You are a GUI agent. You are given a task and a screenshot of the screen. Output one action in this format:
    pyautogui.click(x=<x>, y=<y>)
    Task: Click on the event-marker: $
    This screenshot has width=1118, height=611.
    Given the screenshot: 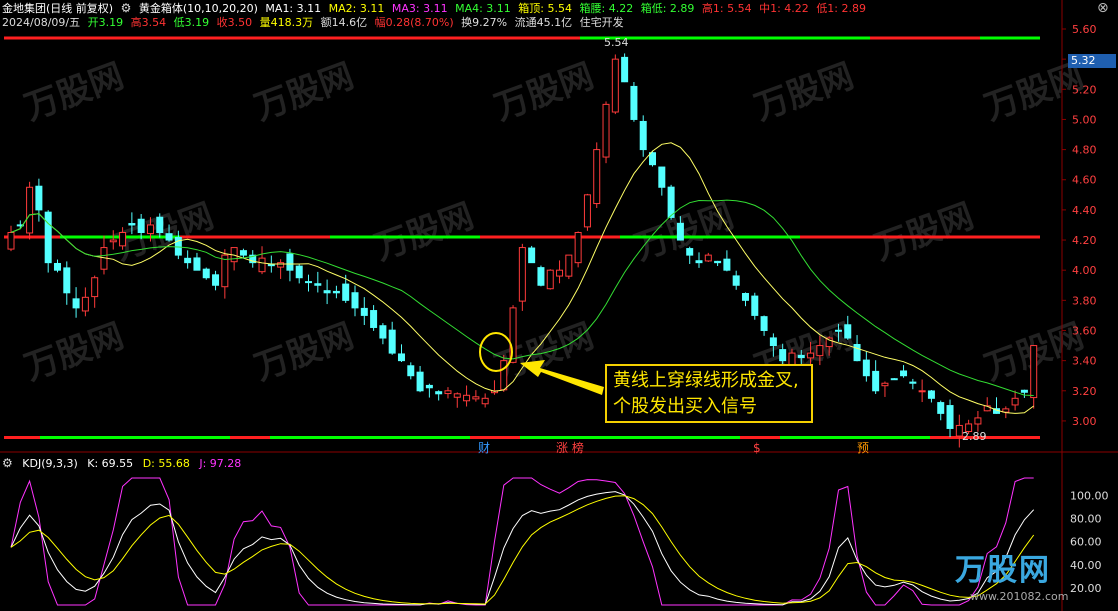 What is the action you would take?
    pyautogui.click(x=757, y=448)
    